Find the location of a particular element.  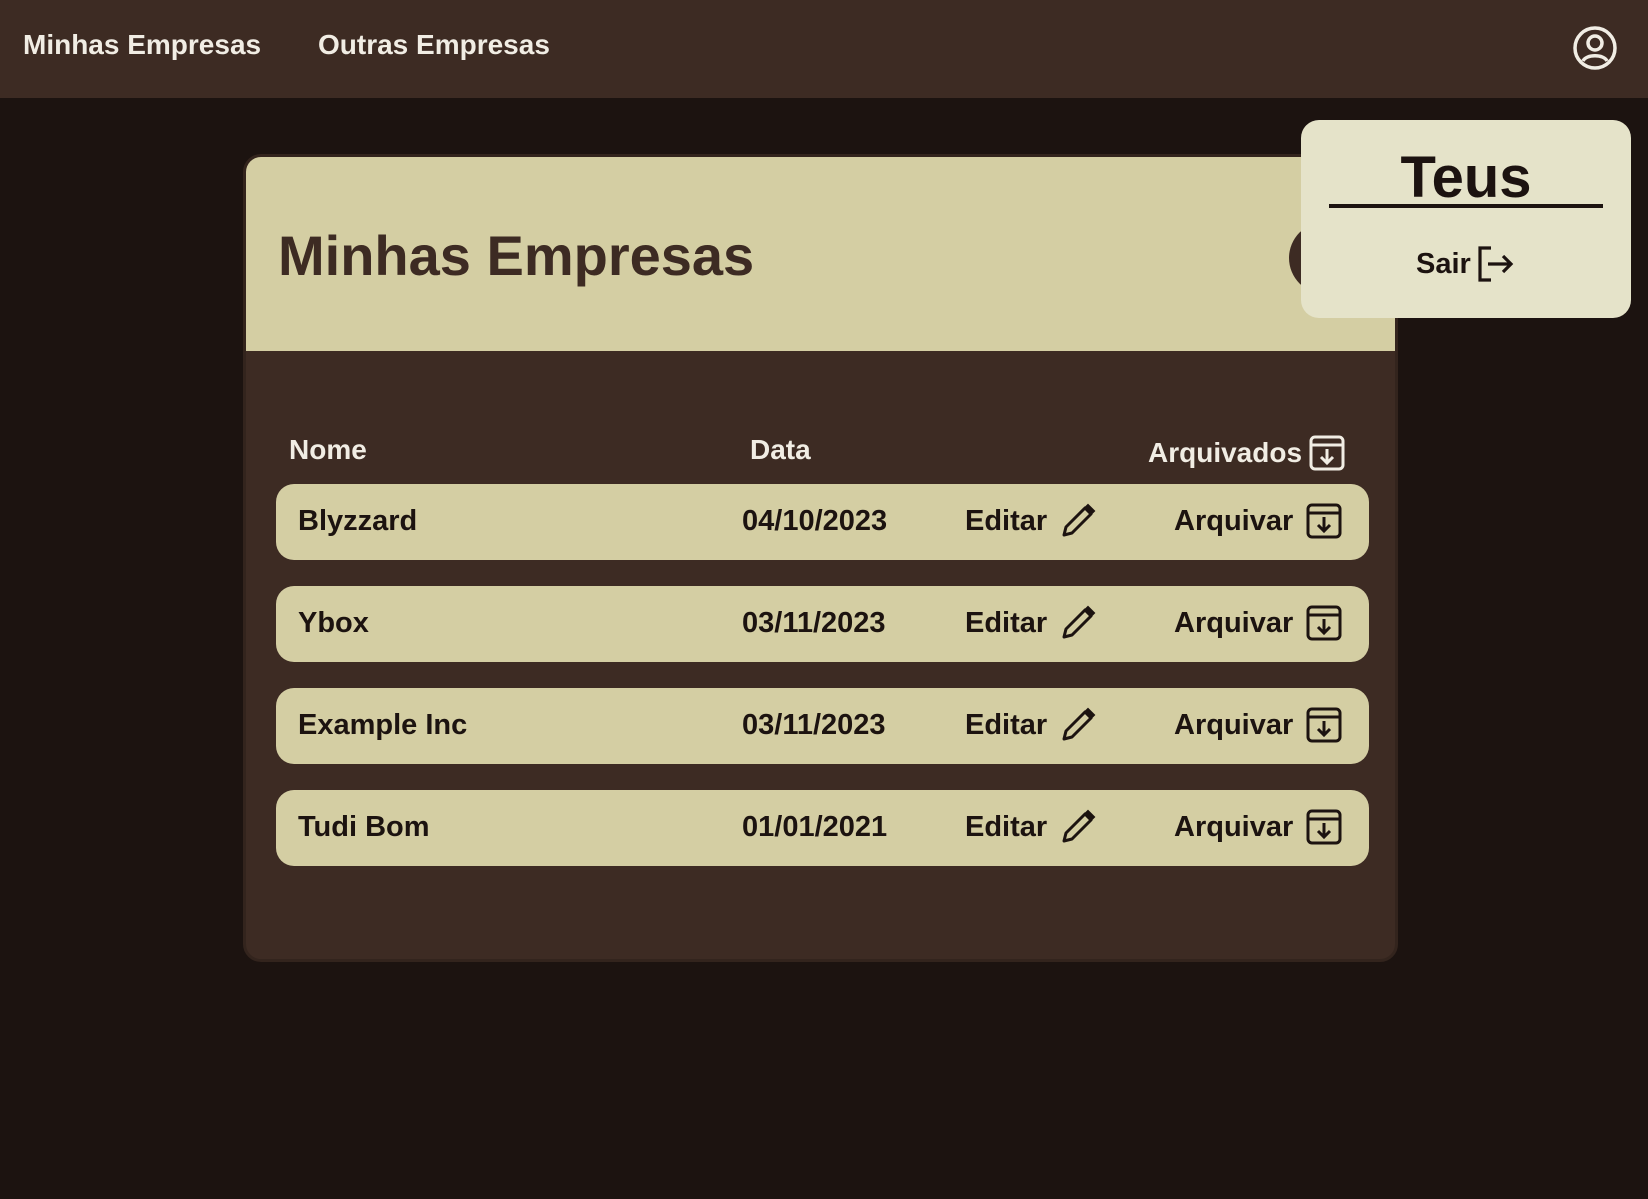

company-date: 01/01/2021 is located at coordinates (815, 827).